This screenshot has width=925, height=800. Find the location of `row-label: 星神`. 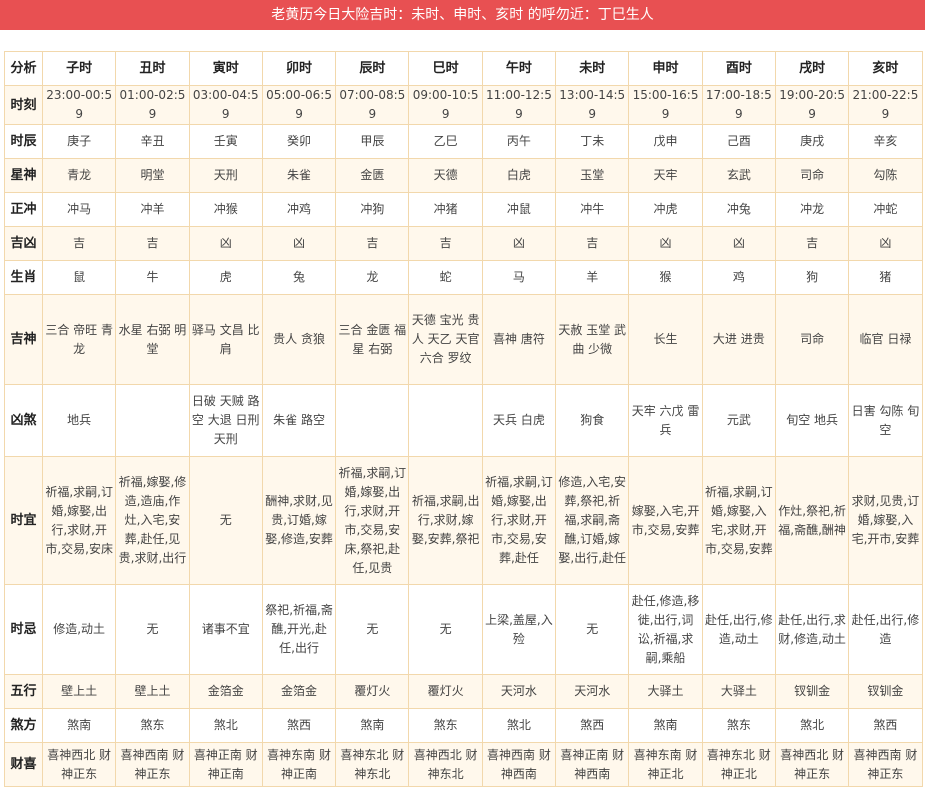

row-label: 星神 is located at coordinates (23, 175).